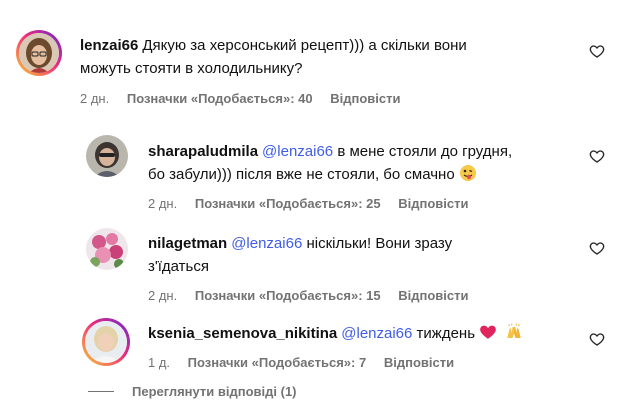 The width and height of the screenshot is (624, 409). Describe the element at coordinates (312, 3) in the screenshot. I see `previous-content-fragment` at that location.